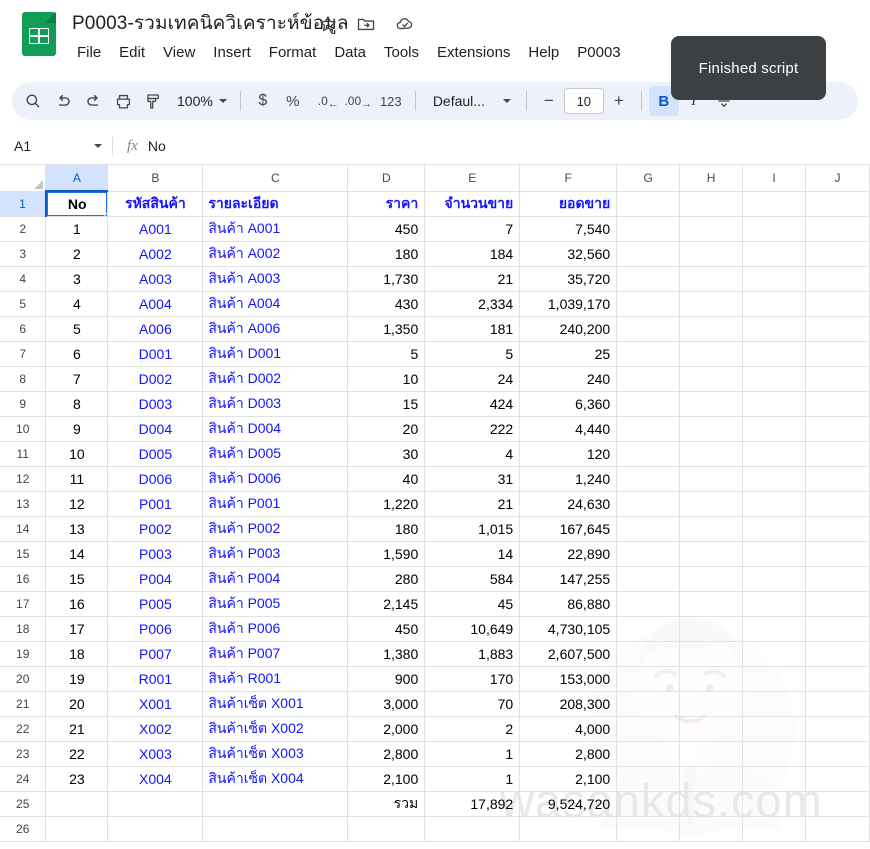 The height and width of the screenshot is (849, 870). I want to click on cell-F8: 240, so click(568, 379).